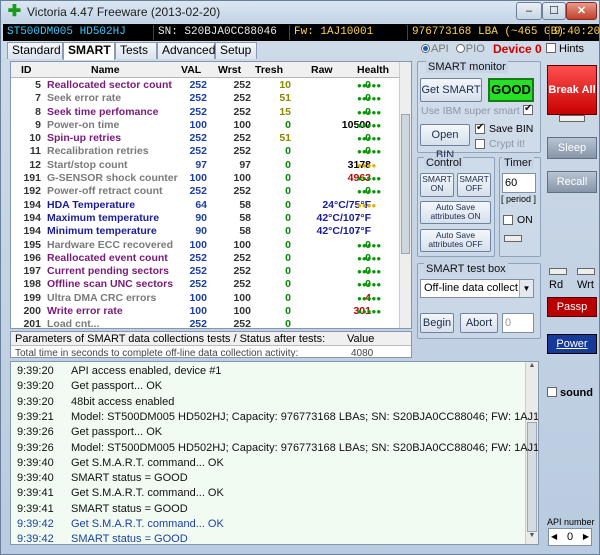  I want to click on power-button: Power, so click(572, 344).